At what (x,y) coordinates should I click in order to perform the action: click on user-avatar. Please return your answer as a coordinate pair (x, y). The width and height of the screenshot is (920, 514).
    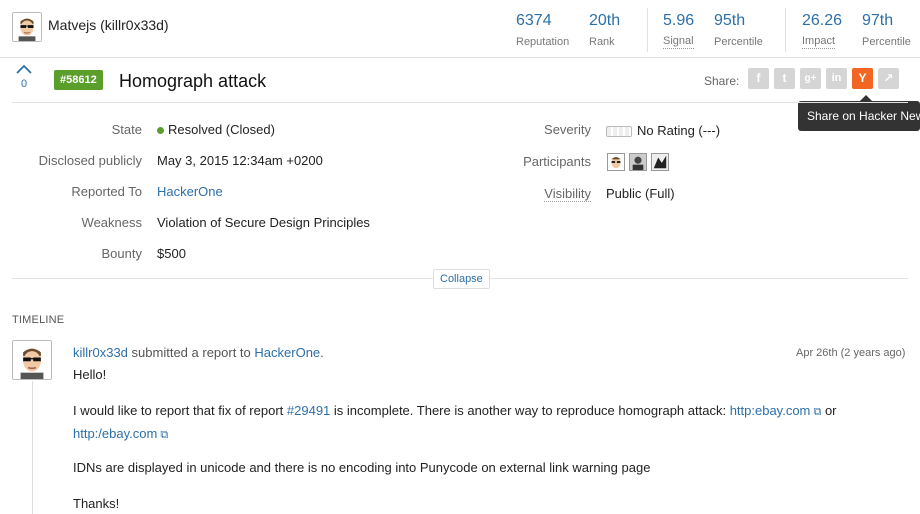
    Looking at the image, I should click on (27, 27).